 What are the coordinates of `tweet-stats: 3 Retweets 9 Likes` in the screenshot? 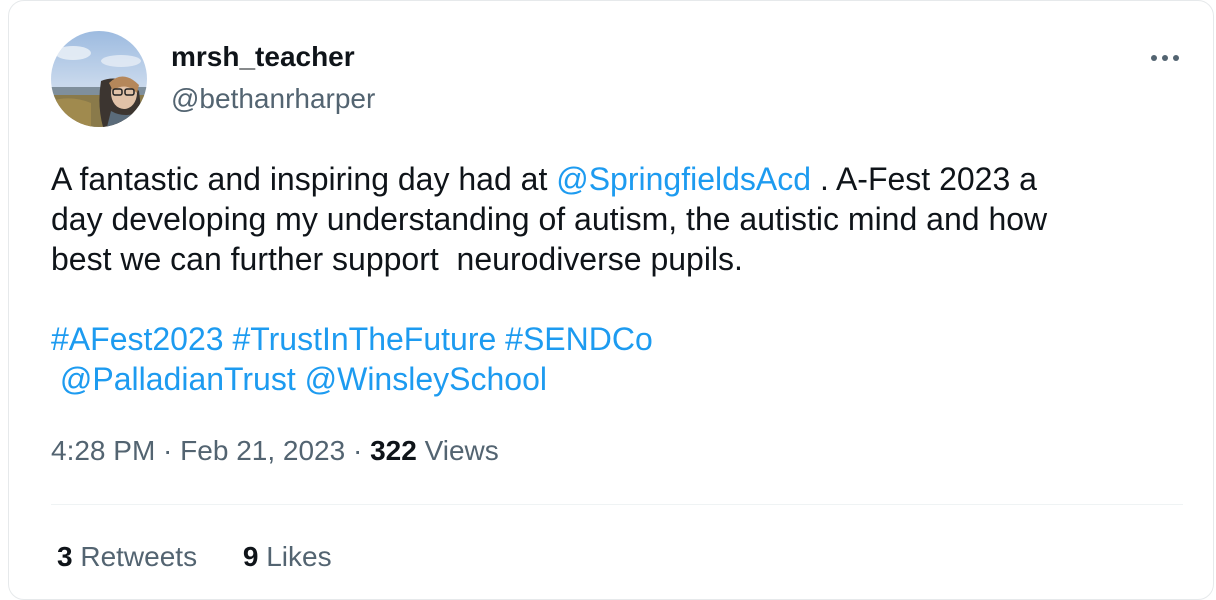 It's located at (194, 557).